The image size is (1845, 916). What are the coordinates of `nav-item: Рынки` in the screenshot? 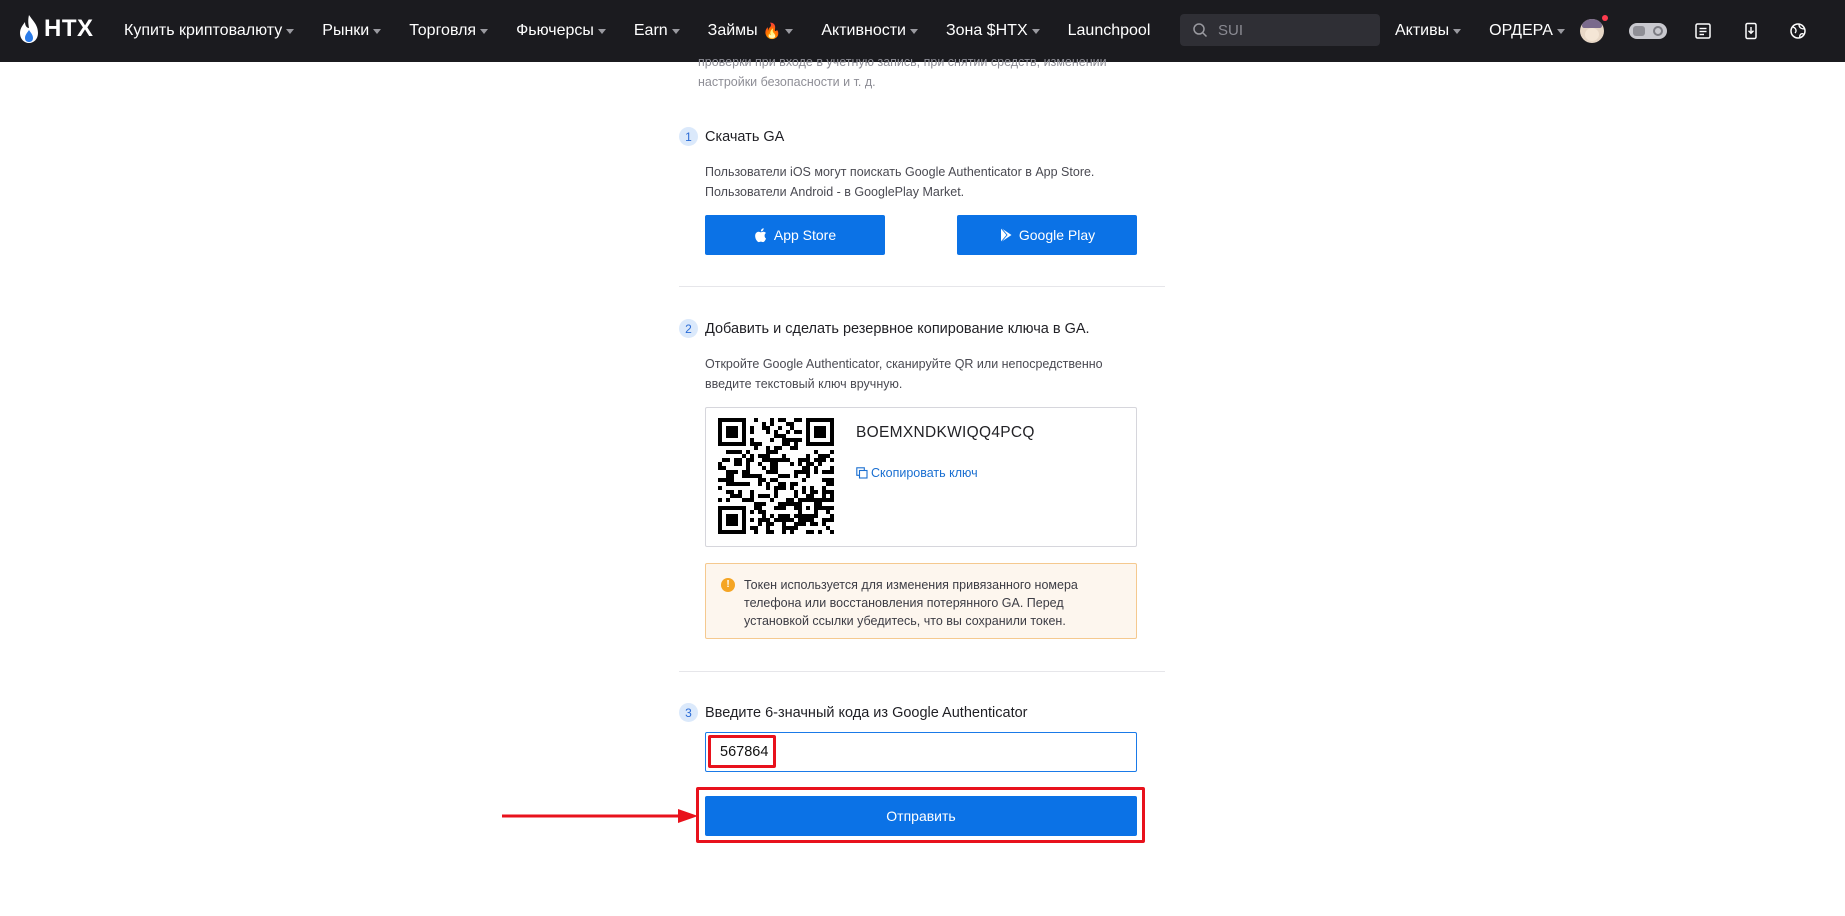 It's located at (352, 31).